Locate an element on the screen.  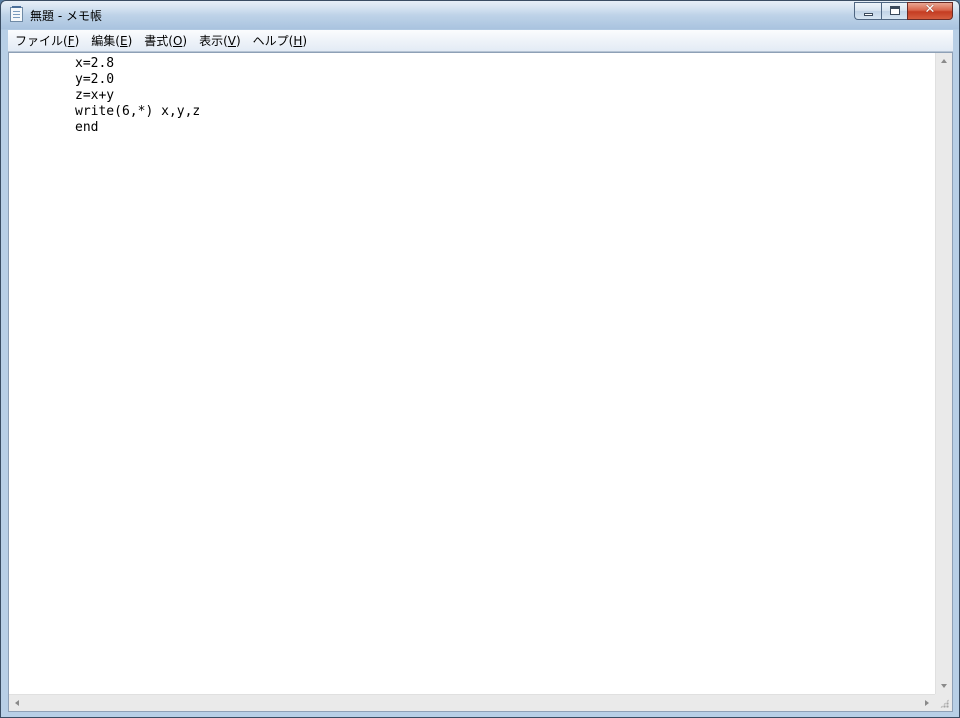
code-line: x=2.8 is located at coordinates (95, 63).